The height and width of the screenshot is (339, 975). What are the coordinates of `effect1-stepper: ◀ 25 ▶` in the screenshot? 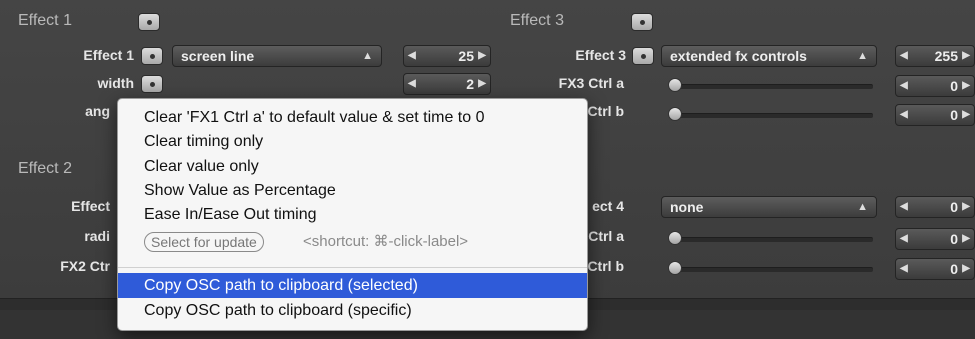 It's located at (447, 56).